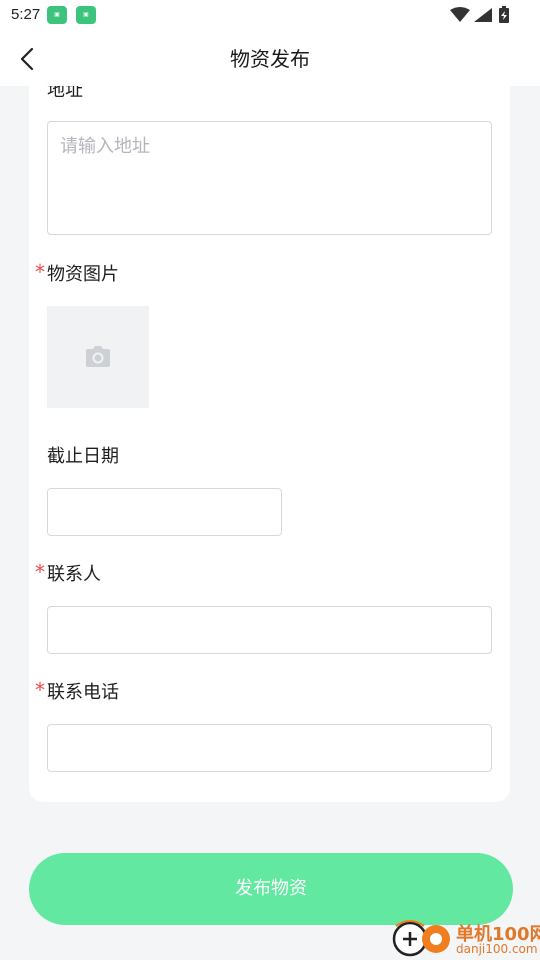 This screenshot has width=540, height=960. Describe the element at coordinates (105, 146) in the screenshot. I see `address-placeholder: 请输入地址` at that location.